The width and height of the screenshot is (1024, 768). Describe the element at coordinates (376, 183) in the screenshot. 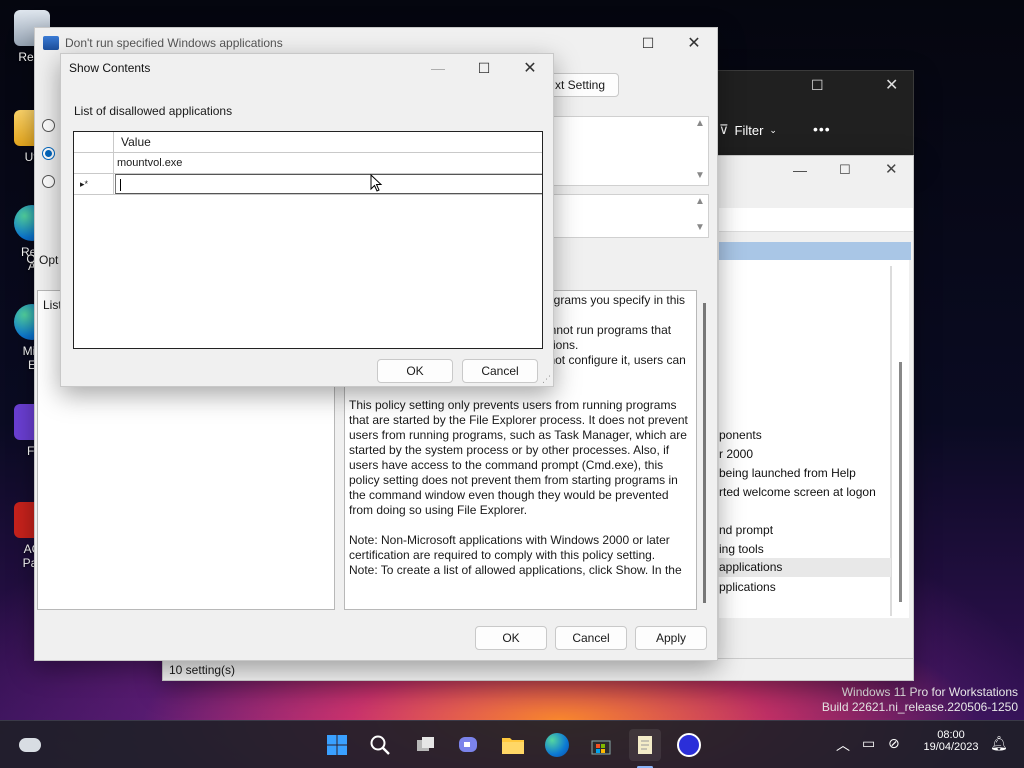

I see `mouse-pointer-icon` at that location.